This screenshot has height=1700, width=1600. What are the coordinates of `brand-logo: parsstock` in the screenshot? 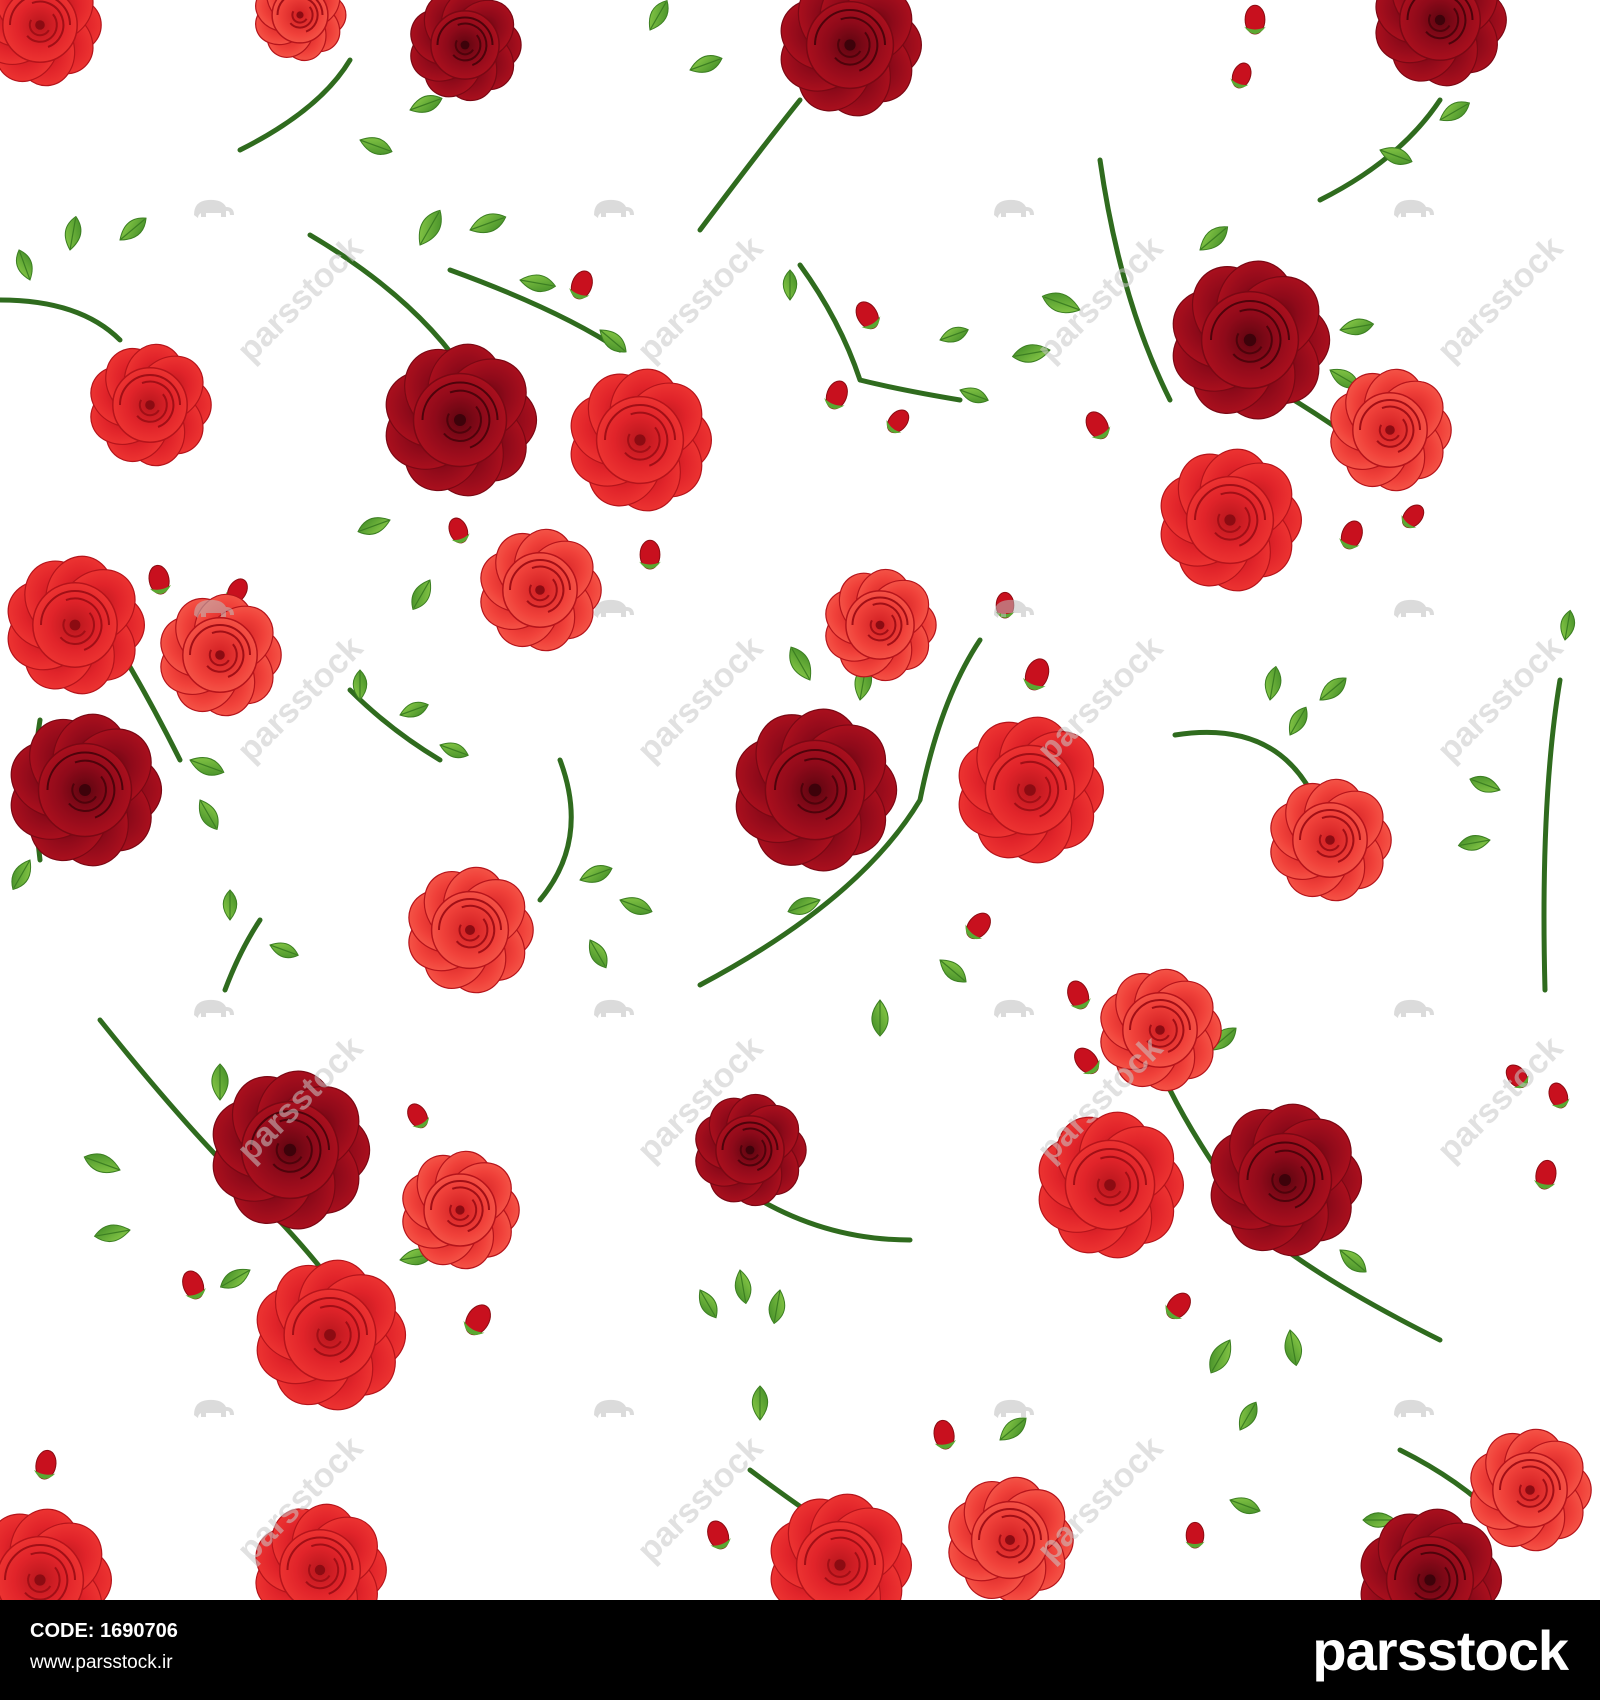 It's located at (1440, 1650).